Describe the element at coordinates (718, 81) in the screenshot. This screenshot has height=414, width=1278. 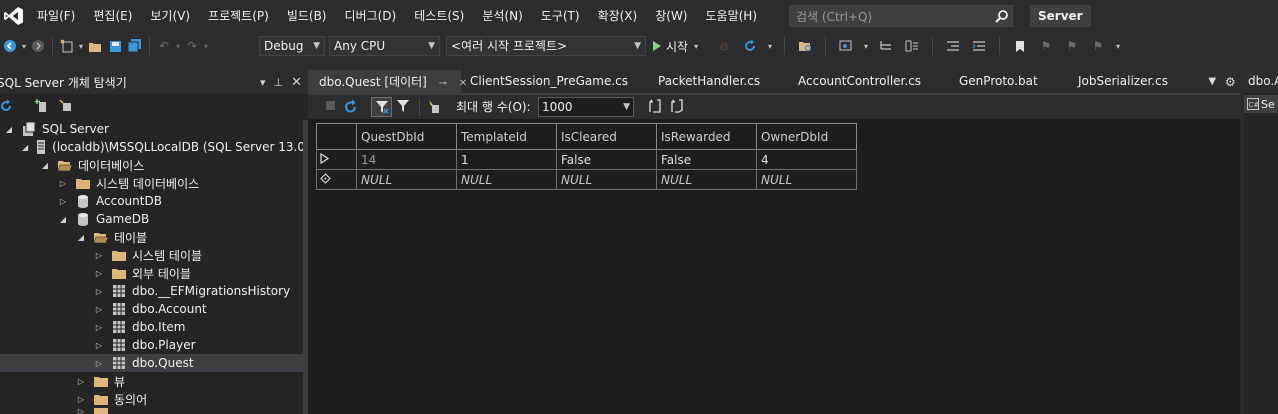
I see `tab-packethandler: PacketHandler.cs` at that location.